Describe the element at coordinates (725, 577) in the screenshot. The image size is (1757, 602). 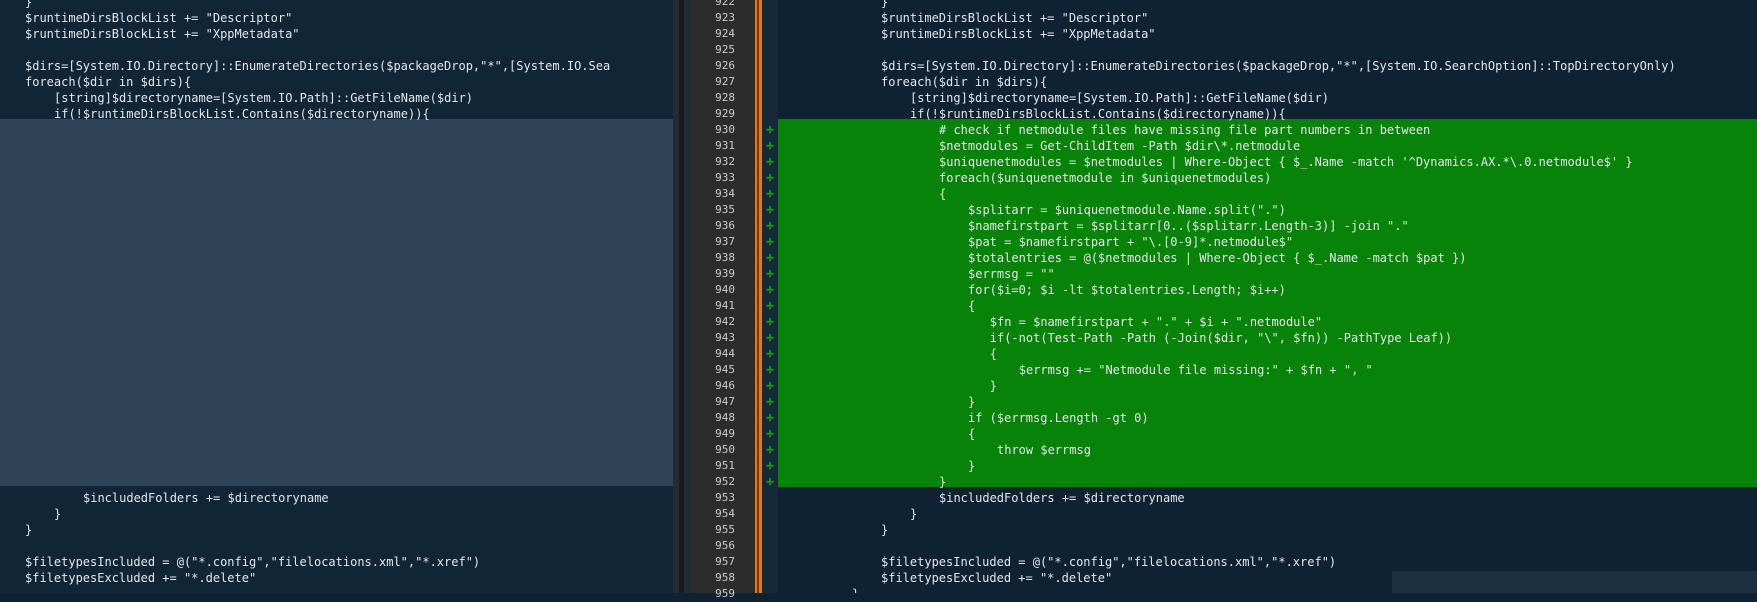
I see `line-number: 958` at that location.